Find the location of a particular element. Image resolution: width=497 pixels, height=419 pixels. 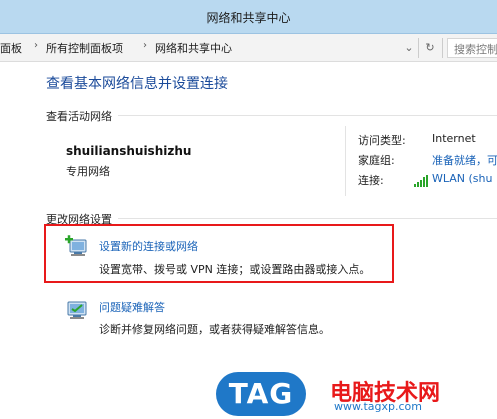

watermark-url: www.tagxp.com is located at coordinates (378, 406).